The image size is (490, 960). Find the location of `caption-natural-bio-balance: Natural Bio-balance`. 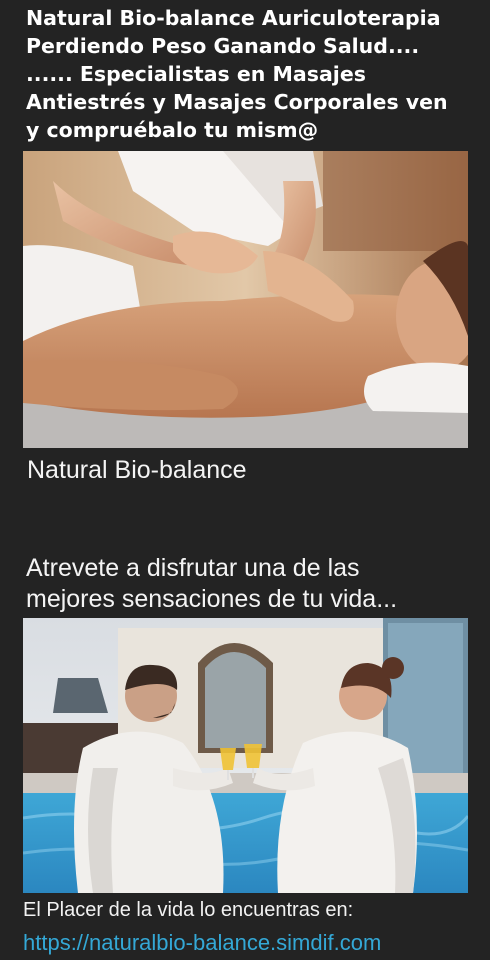

caption-natural-bio-balance: Natural Bio-balance is located at coordinates (137, 470).